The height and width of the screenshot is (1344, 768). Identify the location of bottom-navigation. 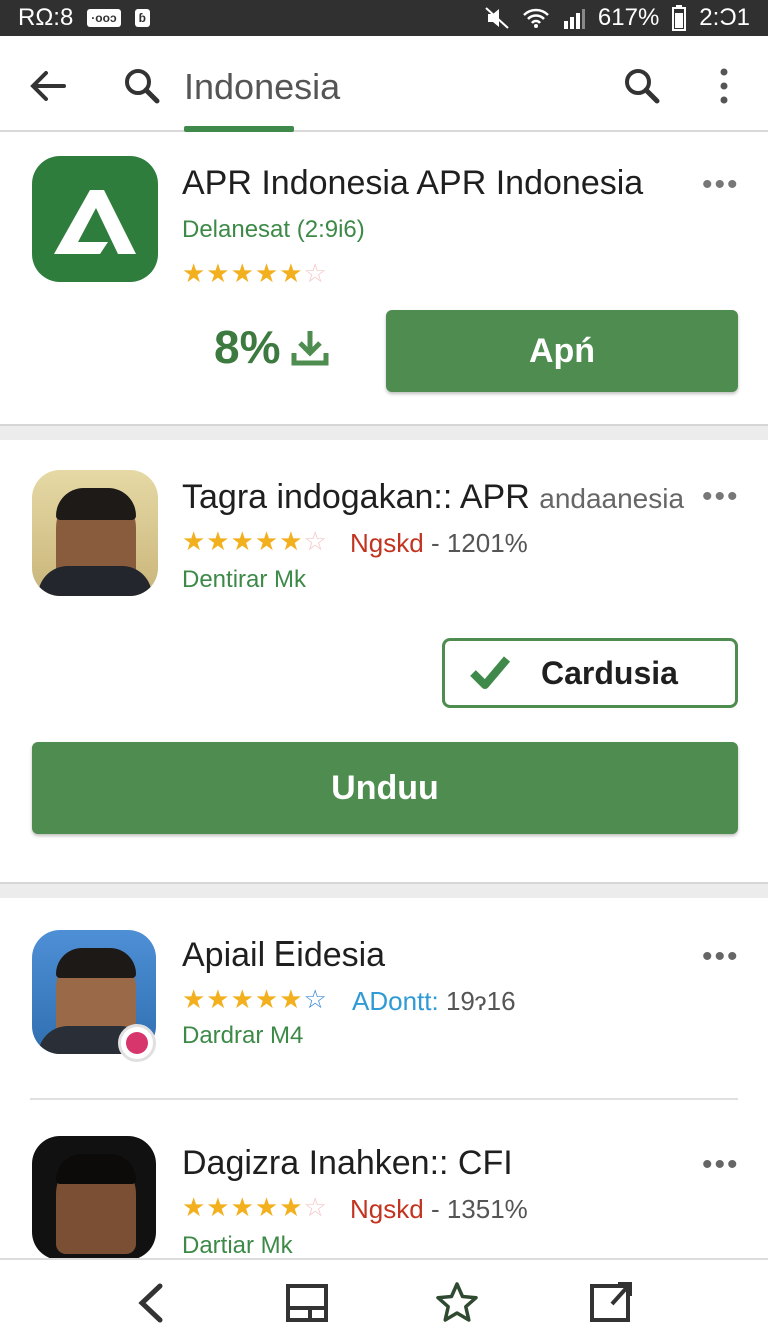
(384, 1301).